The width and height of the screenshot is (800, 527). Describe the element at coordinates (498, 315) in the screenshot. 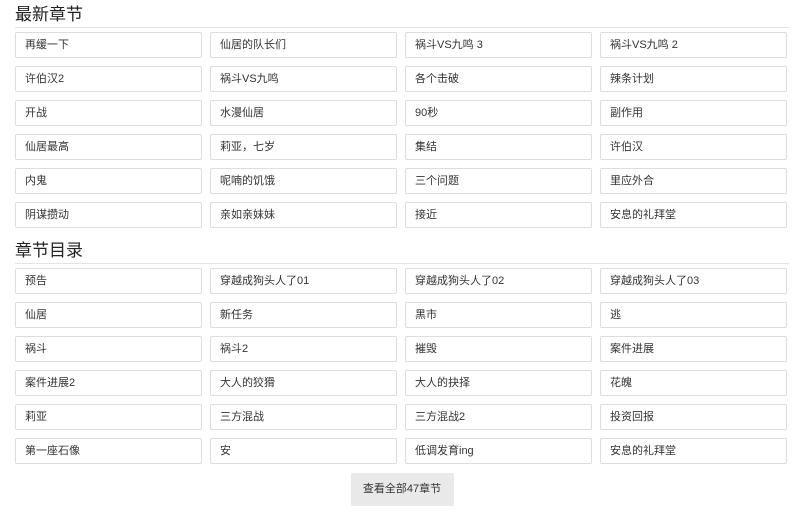

I see `catalog-chapter-link: 黑市` at that location.